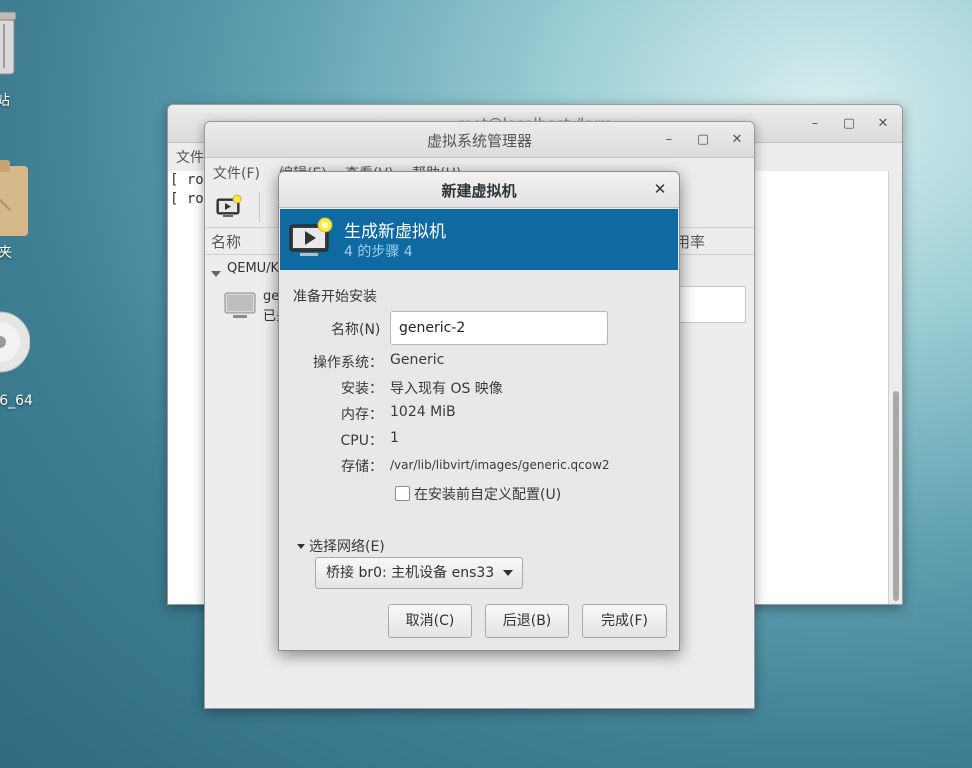 Image resolution: width=972 pixels, height=768 pixels. I want to click on memory-value: 1024 MiB, so click(423, 412).